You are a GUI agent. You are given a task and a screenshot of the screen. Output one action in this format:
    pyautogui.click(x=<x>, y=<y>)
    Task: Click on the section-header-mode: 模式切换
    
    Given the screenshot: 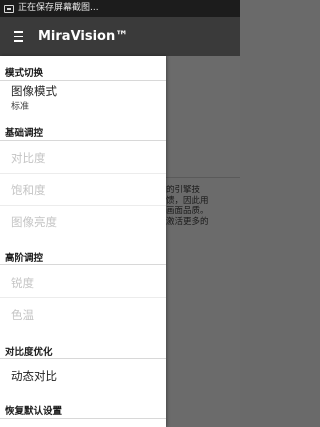 What is the action you would take?
    pyautogui.click(x=24, y=73)
    